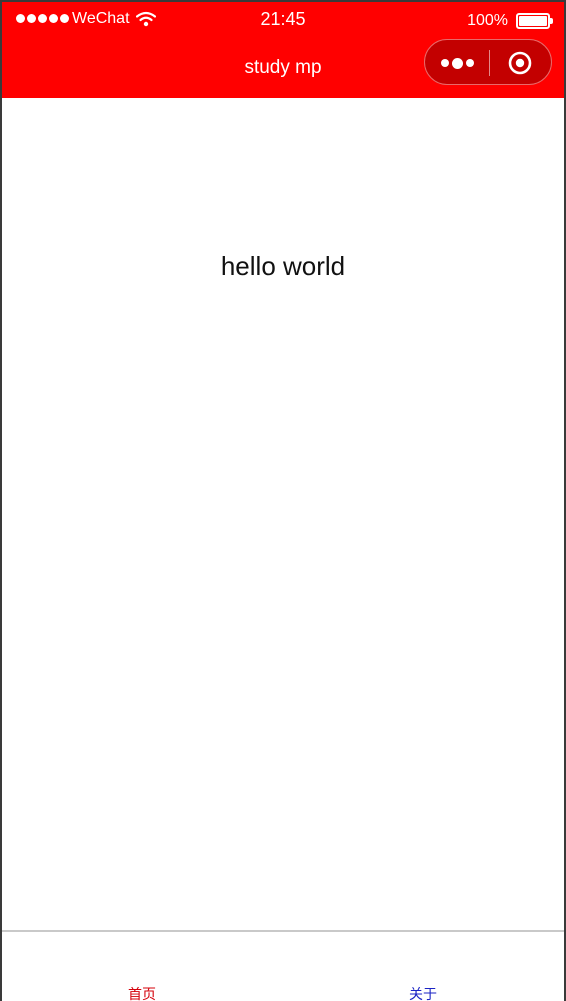 The width and height of the screenshot is (566, 1001). Describe the element at coordinates (457, 63) in the screenshot. I see `more-dots-icon` at that location.